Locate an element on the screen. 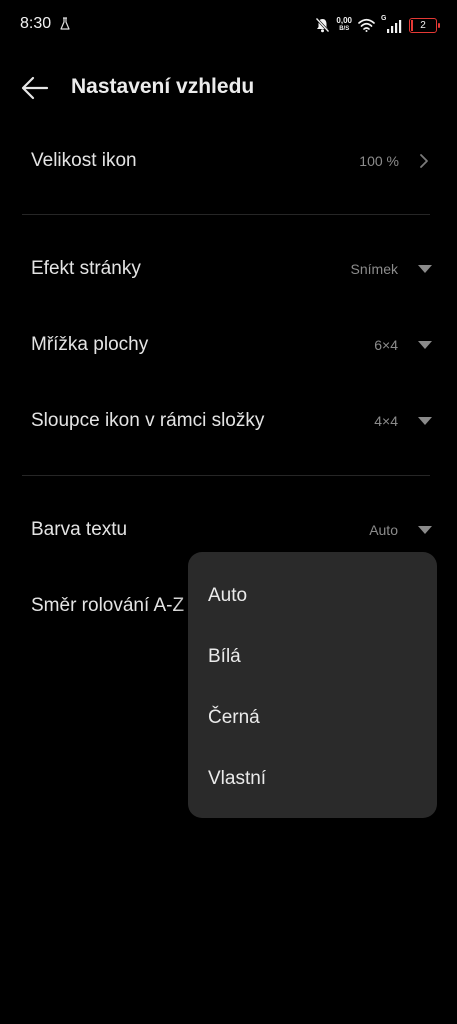  setting-label: Mřížka plochy is located at coordinates (90, 344).